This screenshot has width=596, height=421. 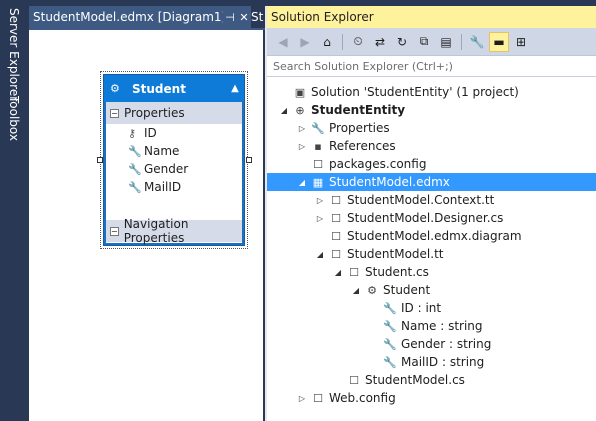 What do you see at coordinates (162, 151) in the screenshot?
I see `entity-property-label: Name` at bounding box center [162, 151].